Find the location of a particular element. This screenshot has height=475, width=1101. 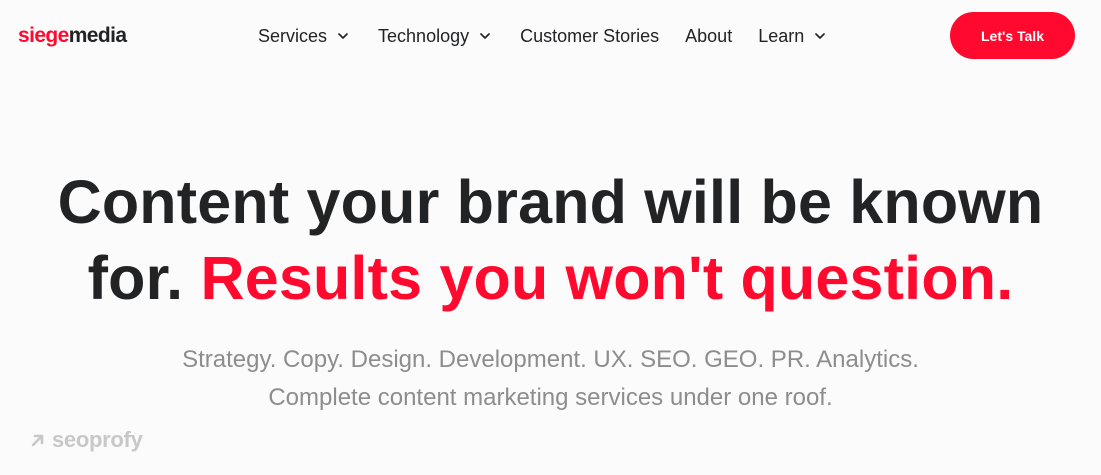

nav-item-about: About is located at coordinates (708, 36).